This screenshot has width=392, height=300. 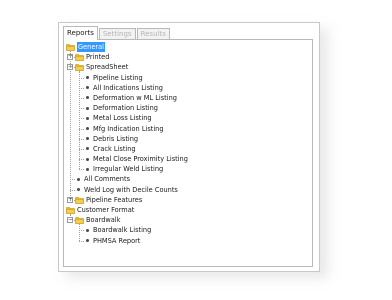 What do you see at coordinates (91, 47) in the screenshot?
I see `tree-item-label: General` at bounding box center [91, 47].